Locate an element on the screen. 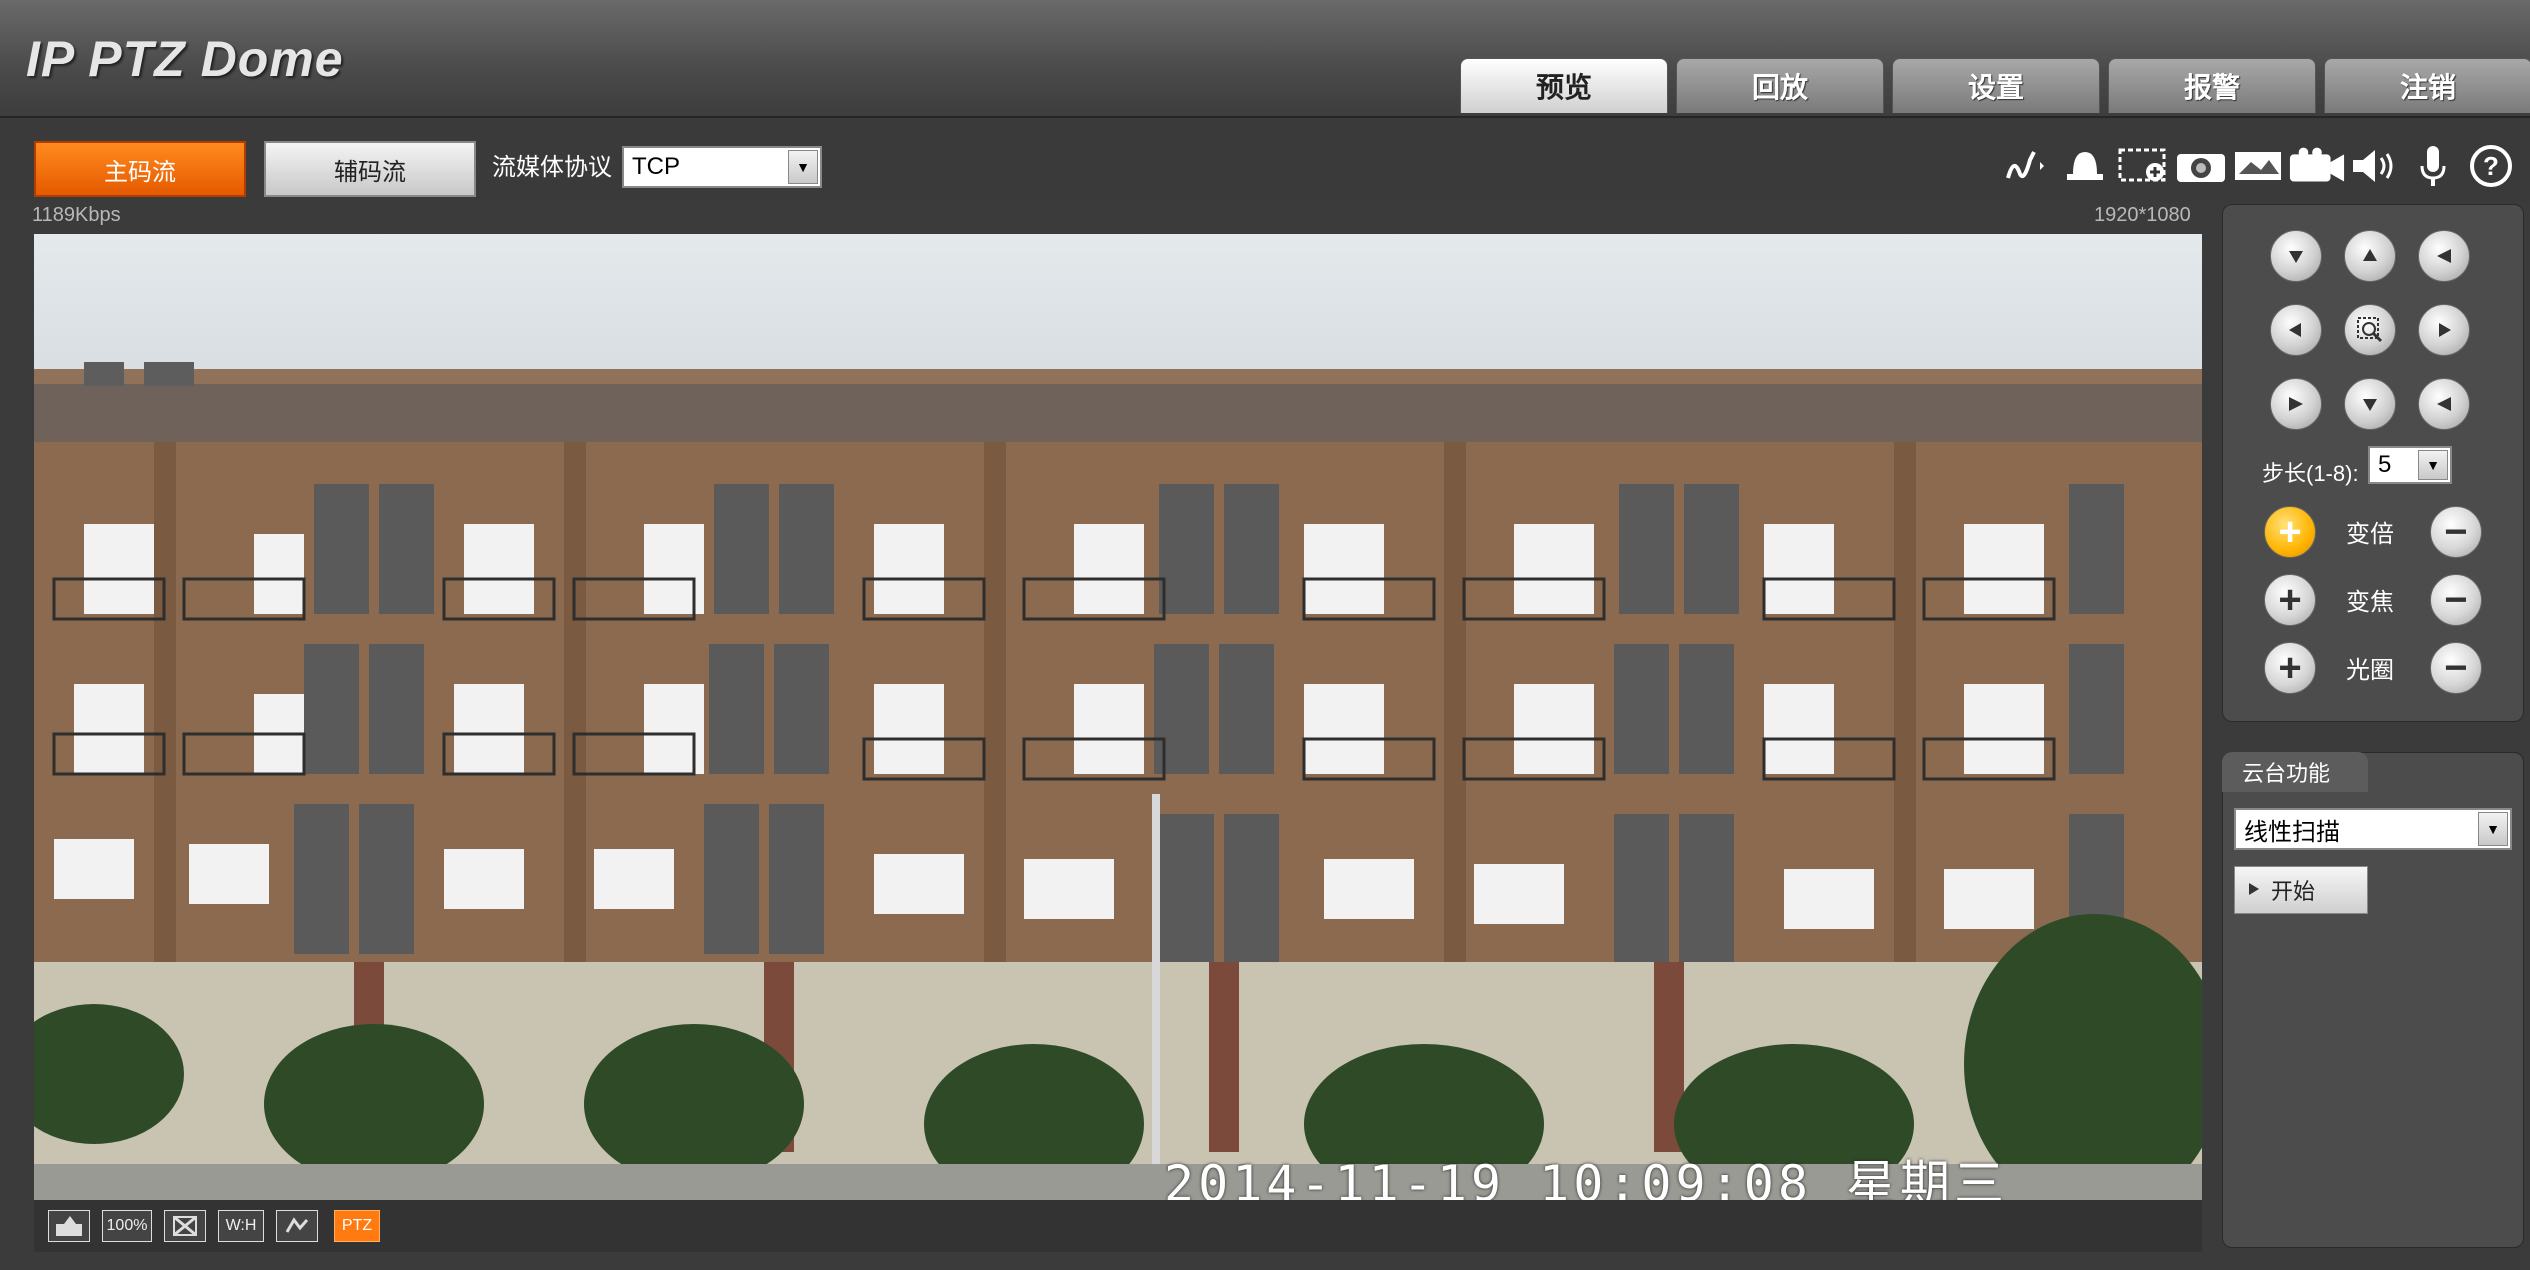  ptz-down-right-button is located at coordinates (2444, 404).